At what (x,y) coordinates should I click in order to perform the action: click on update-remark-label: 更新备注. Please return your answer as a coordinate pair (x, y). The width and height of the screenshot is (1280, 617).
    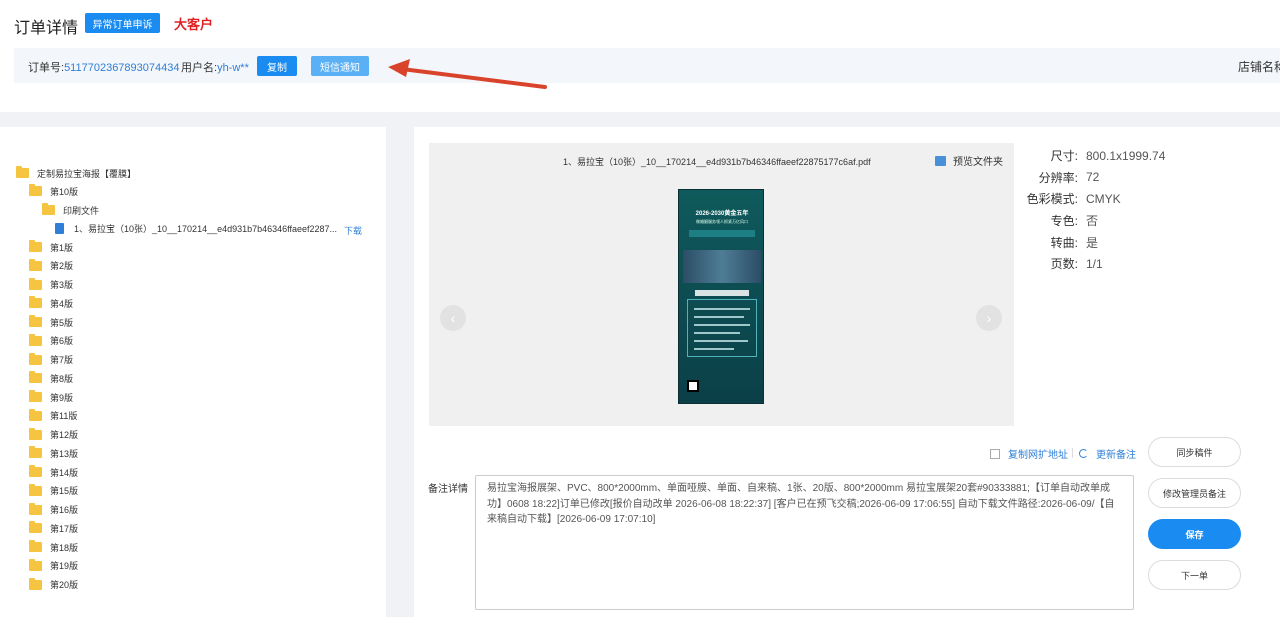
    Looking at the image, I should click on (1116, 455).